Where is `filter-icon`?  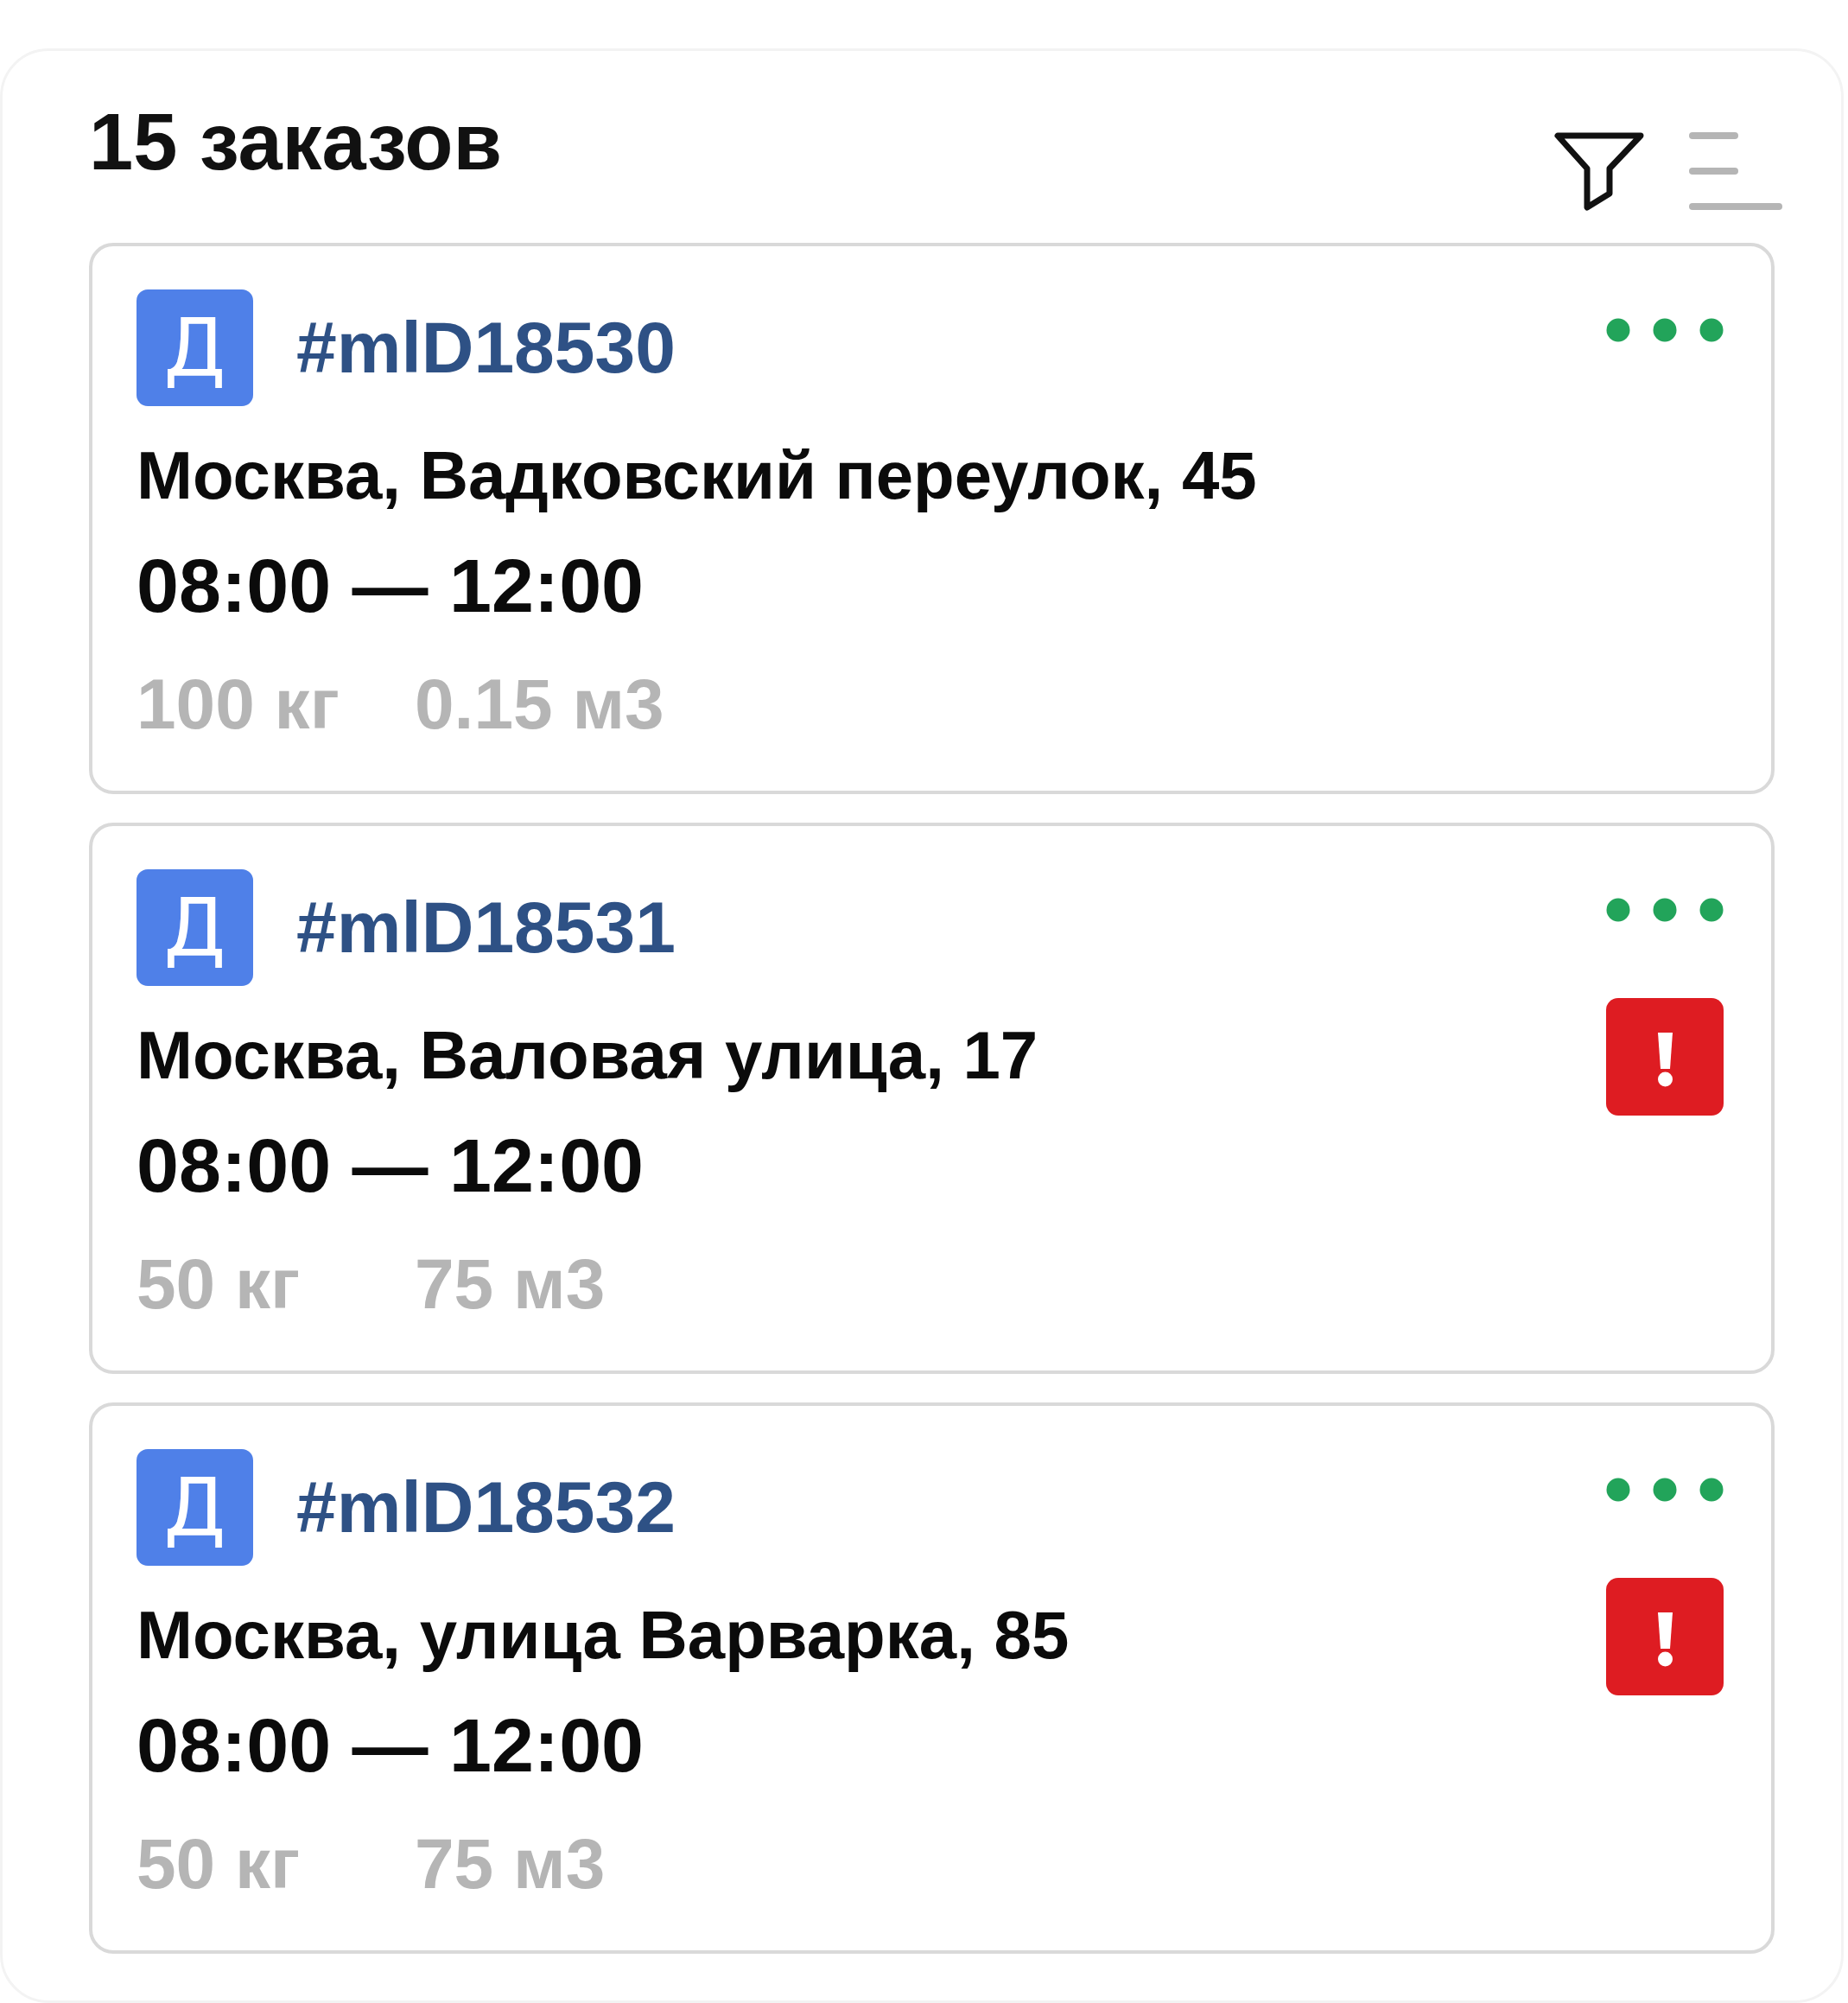
filter-icon is located at coordinates (1599, 171).